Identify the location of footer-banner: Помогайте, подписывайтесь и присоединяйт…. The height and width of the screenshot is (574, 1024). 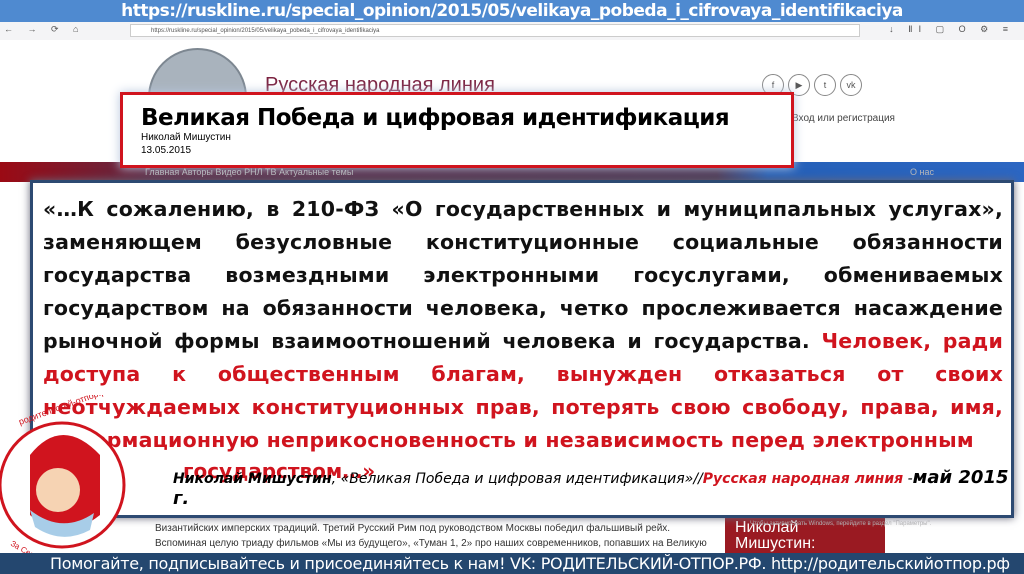
(512, 563).